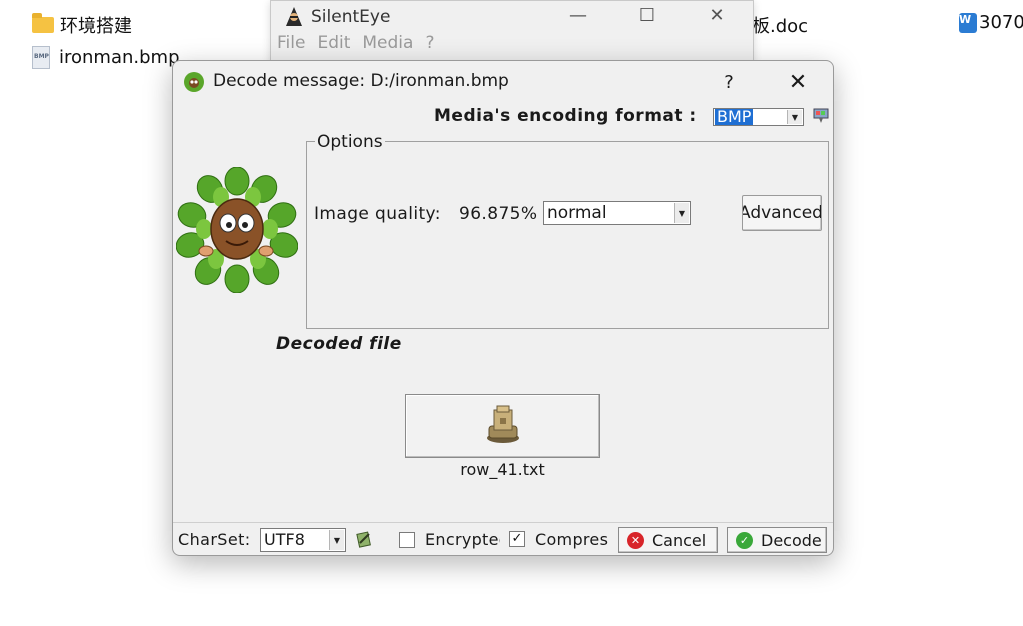  I want to click on image-quality-label: Image quality:, so click(377, 214).